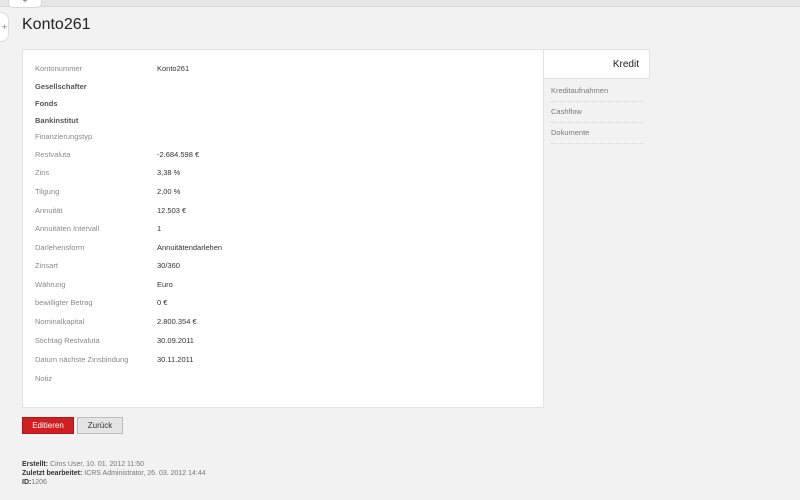 This screenshot has height=500, width=800. Describe the element at coordinates (159, 228) in the screenshot. I see `detail-value: 1` at that location.